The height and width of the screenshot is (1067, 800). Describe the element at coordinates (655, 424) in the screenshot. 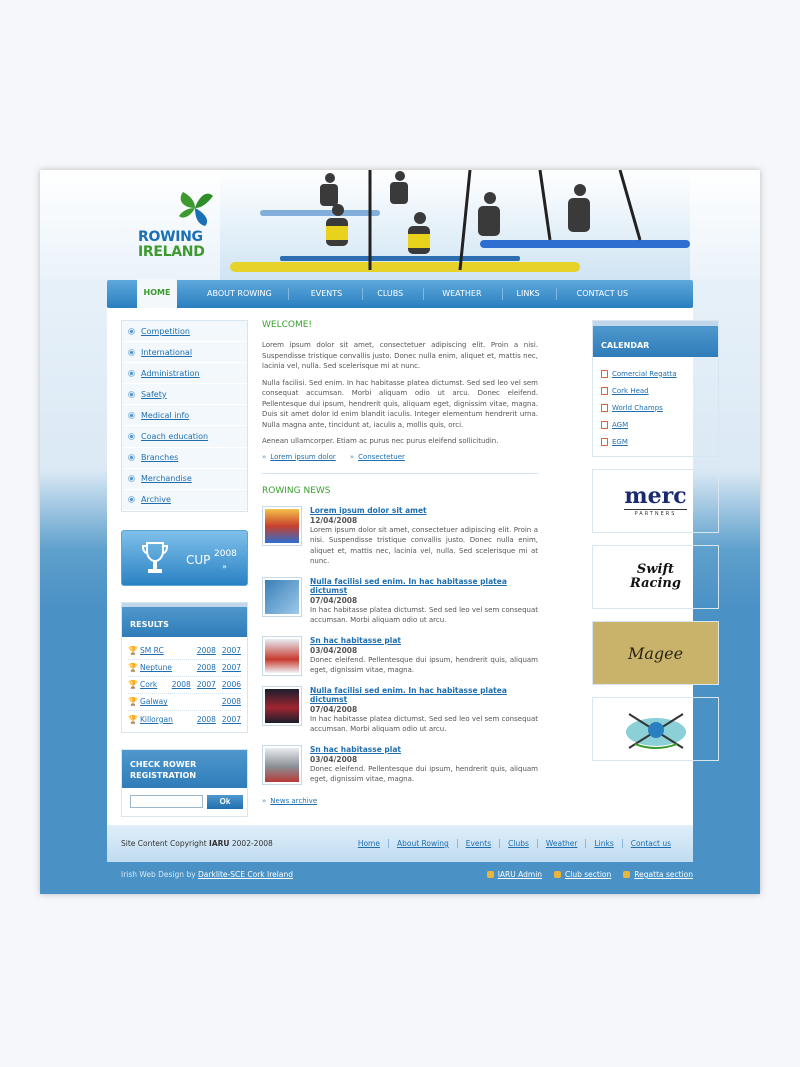

I see `calendar-item: AGM` at that location.